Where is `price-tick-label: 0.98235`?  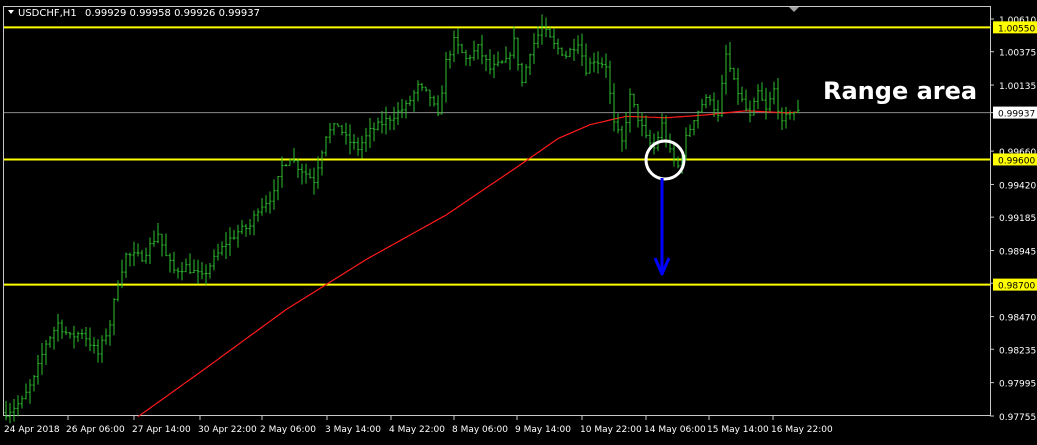 price-tick-label: 0.98235 is located at coordinates (1017, 351).